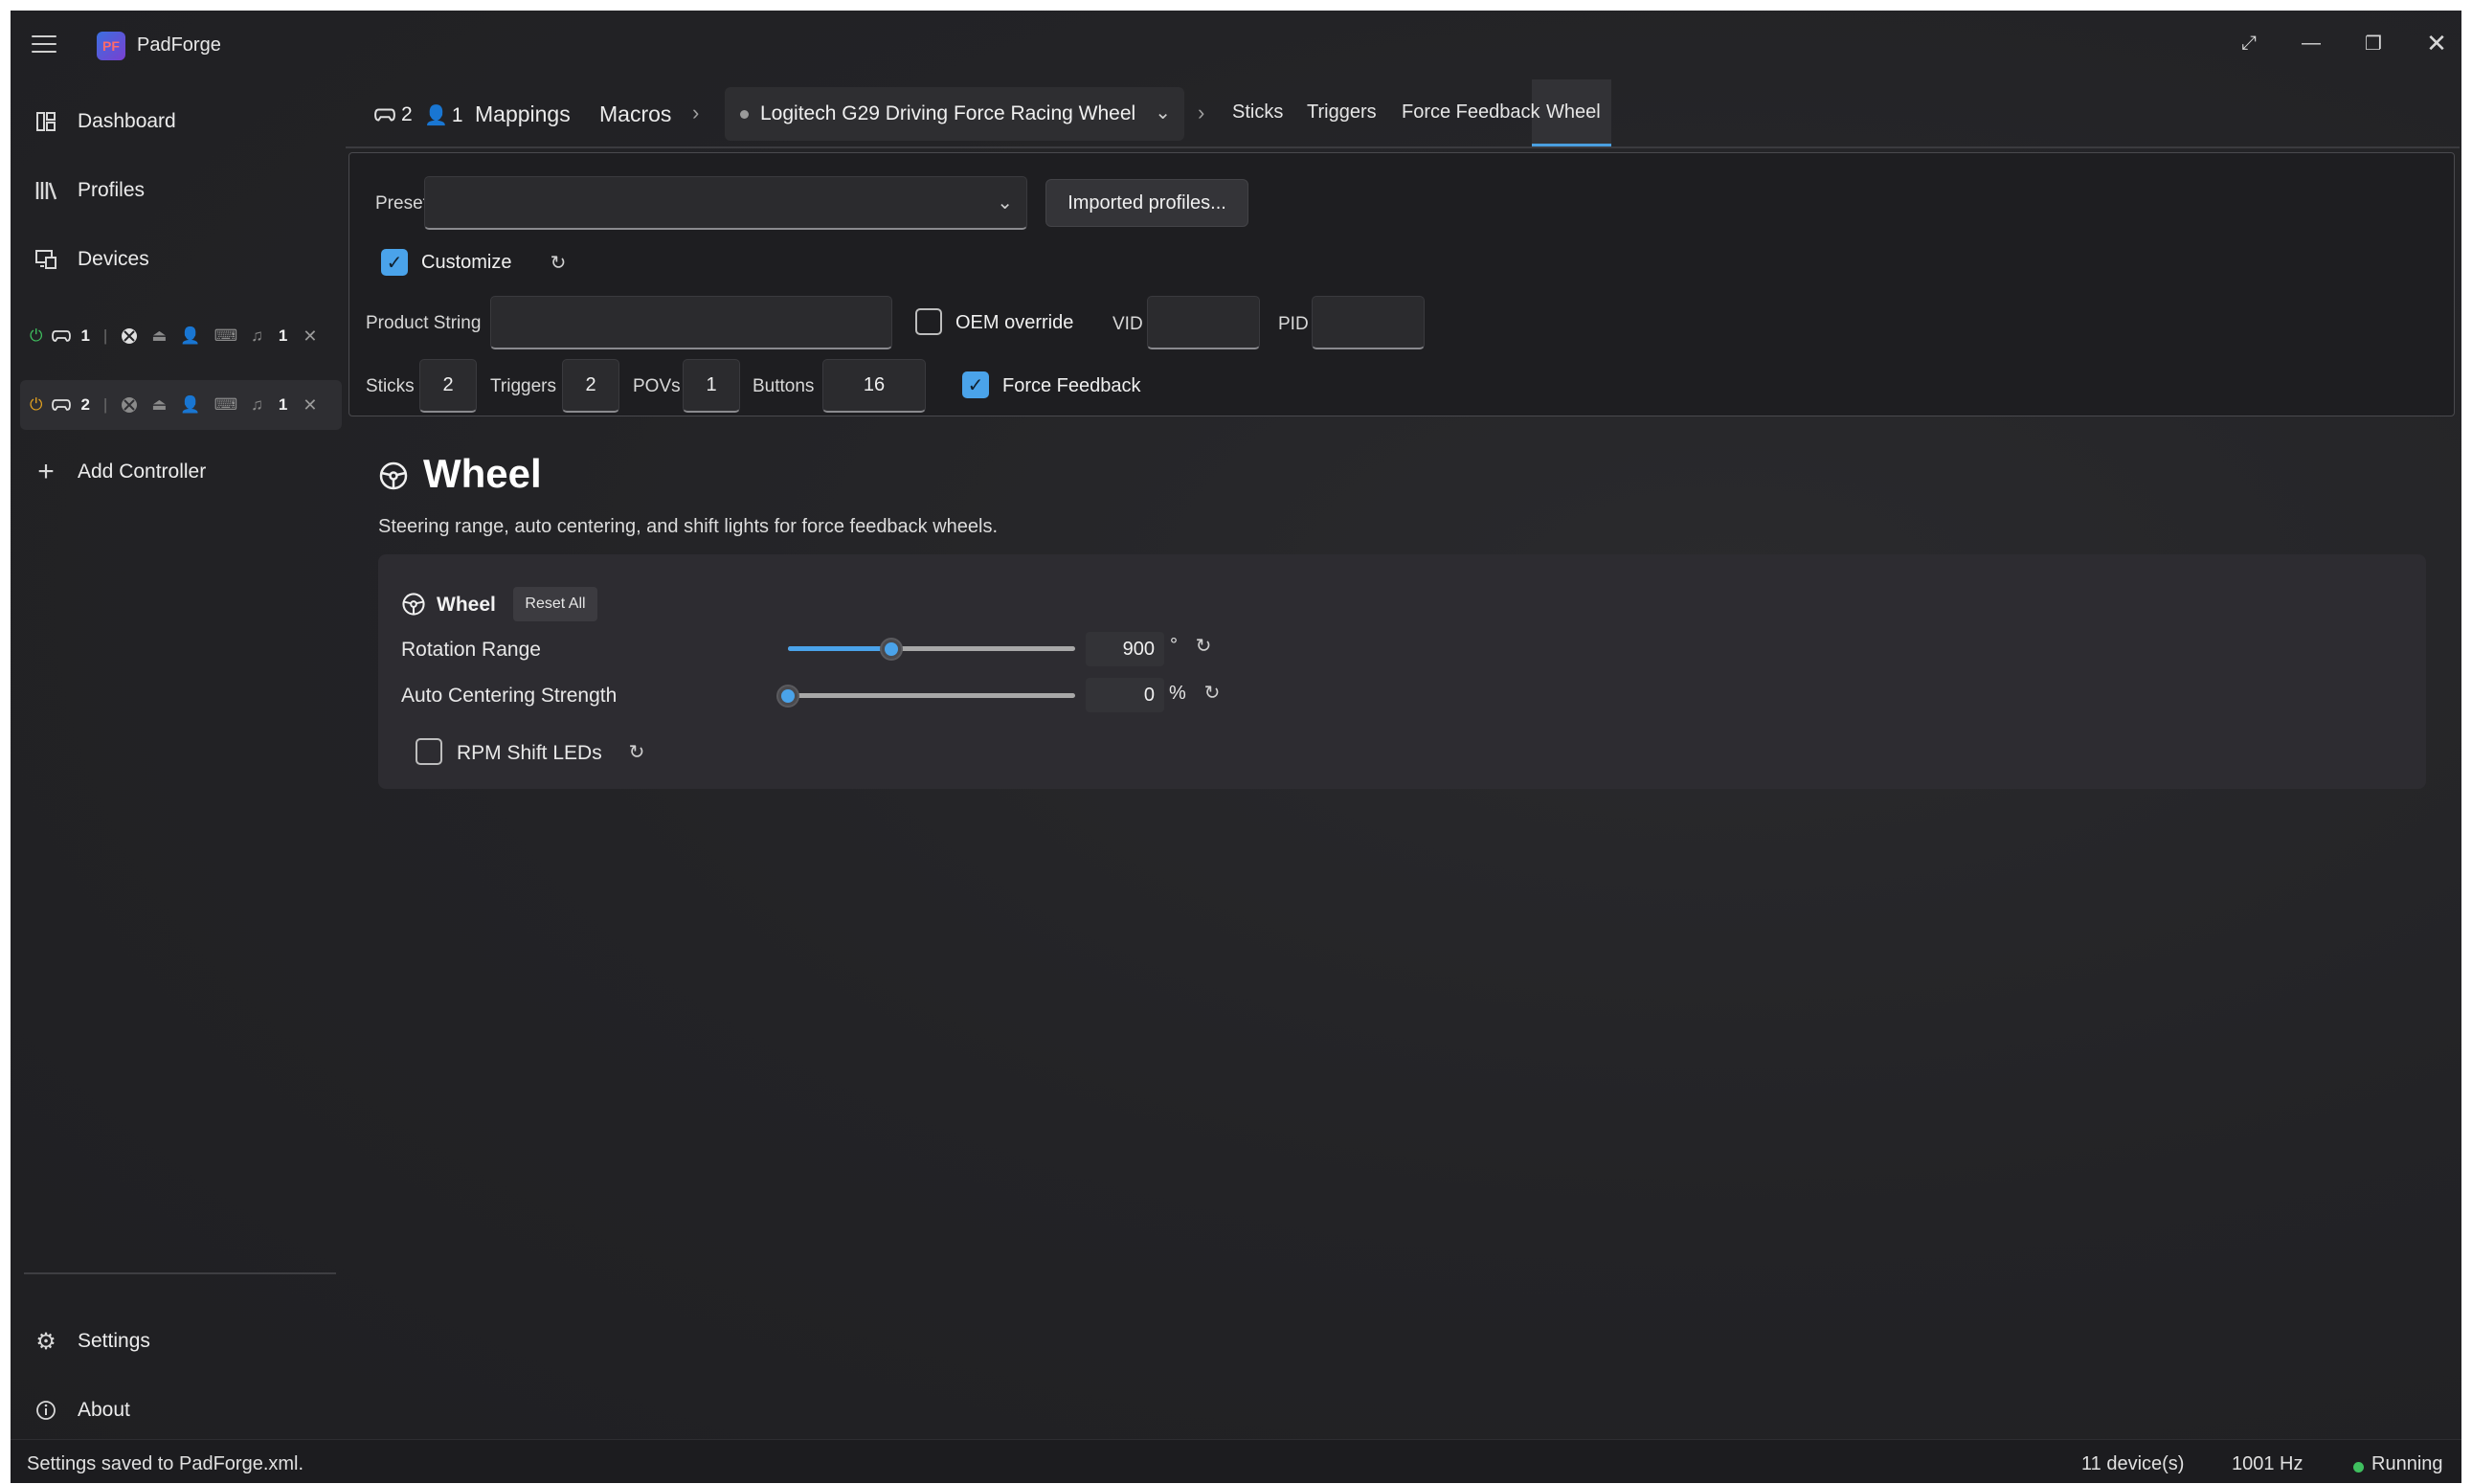 This screenshot has width=2472, height=1484. I want to click on rpm-shift-leds-label: RPM Shift LEDs, so click(529, 753).